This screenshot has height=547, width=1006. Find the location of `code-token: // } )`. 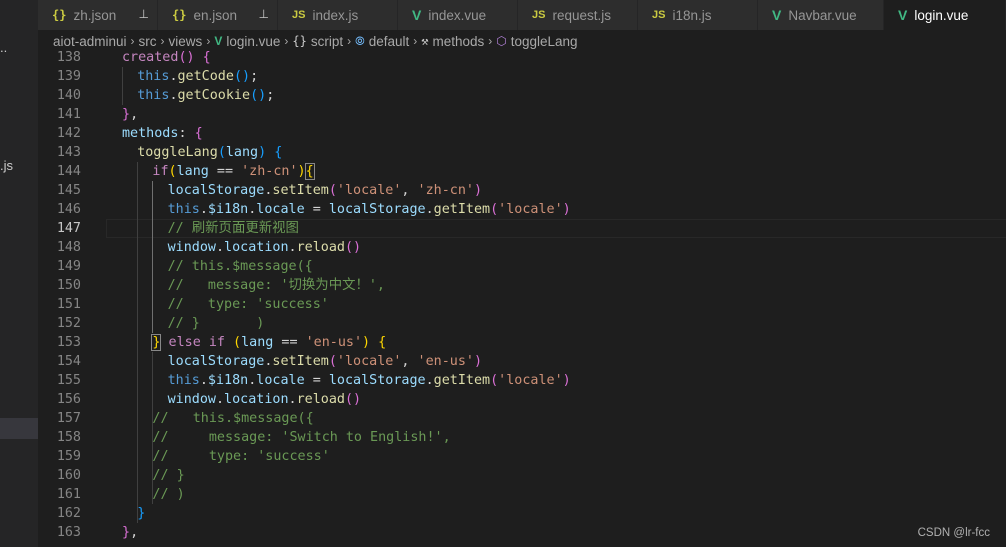

code-token: // } ) is located at coordinates (216, 323).